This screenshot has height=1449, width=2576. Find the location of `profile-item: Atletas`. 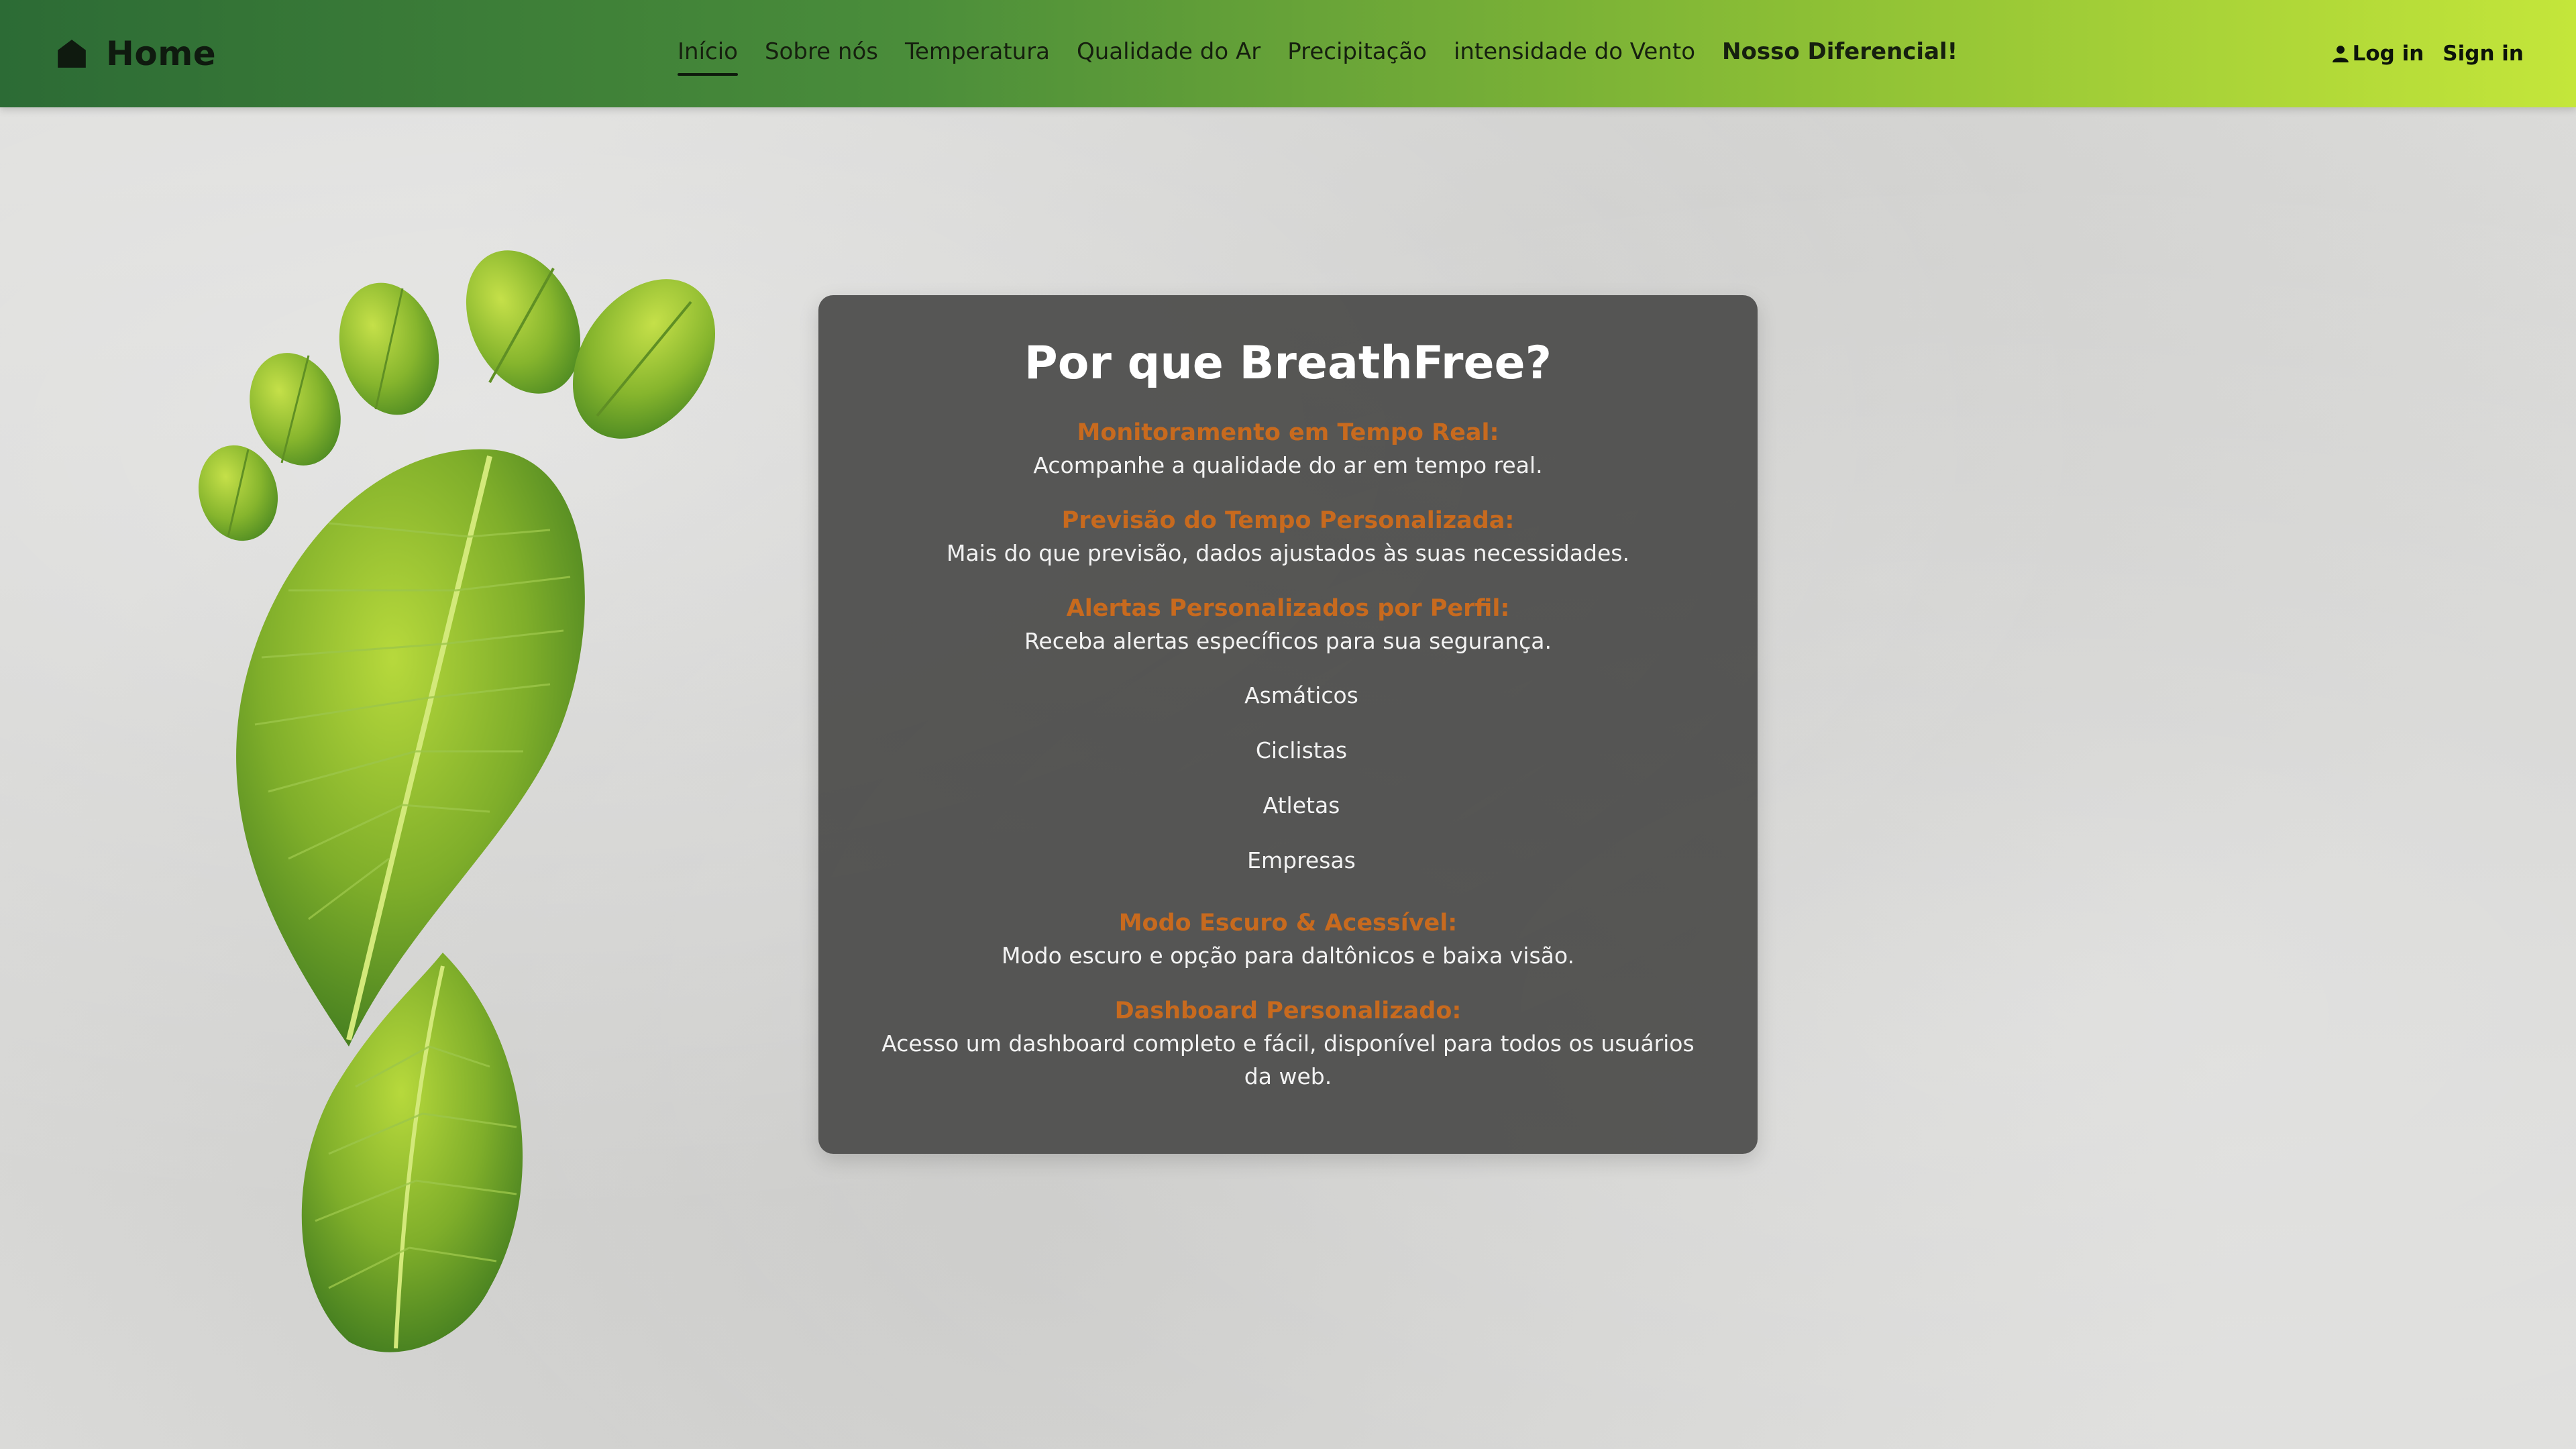

profile-item: Atletas is located at coordinates (1301, 805).